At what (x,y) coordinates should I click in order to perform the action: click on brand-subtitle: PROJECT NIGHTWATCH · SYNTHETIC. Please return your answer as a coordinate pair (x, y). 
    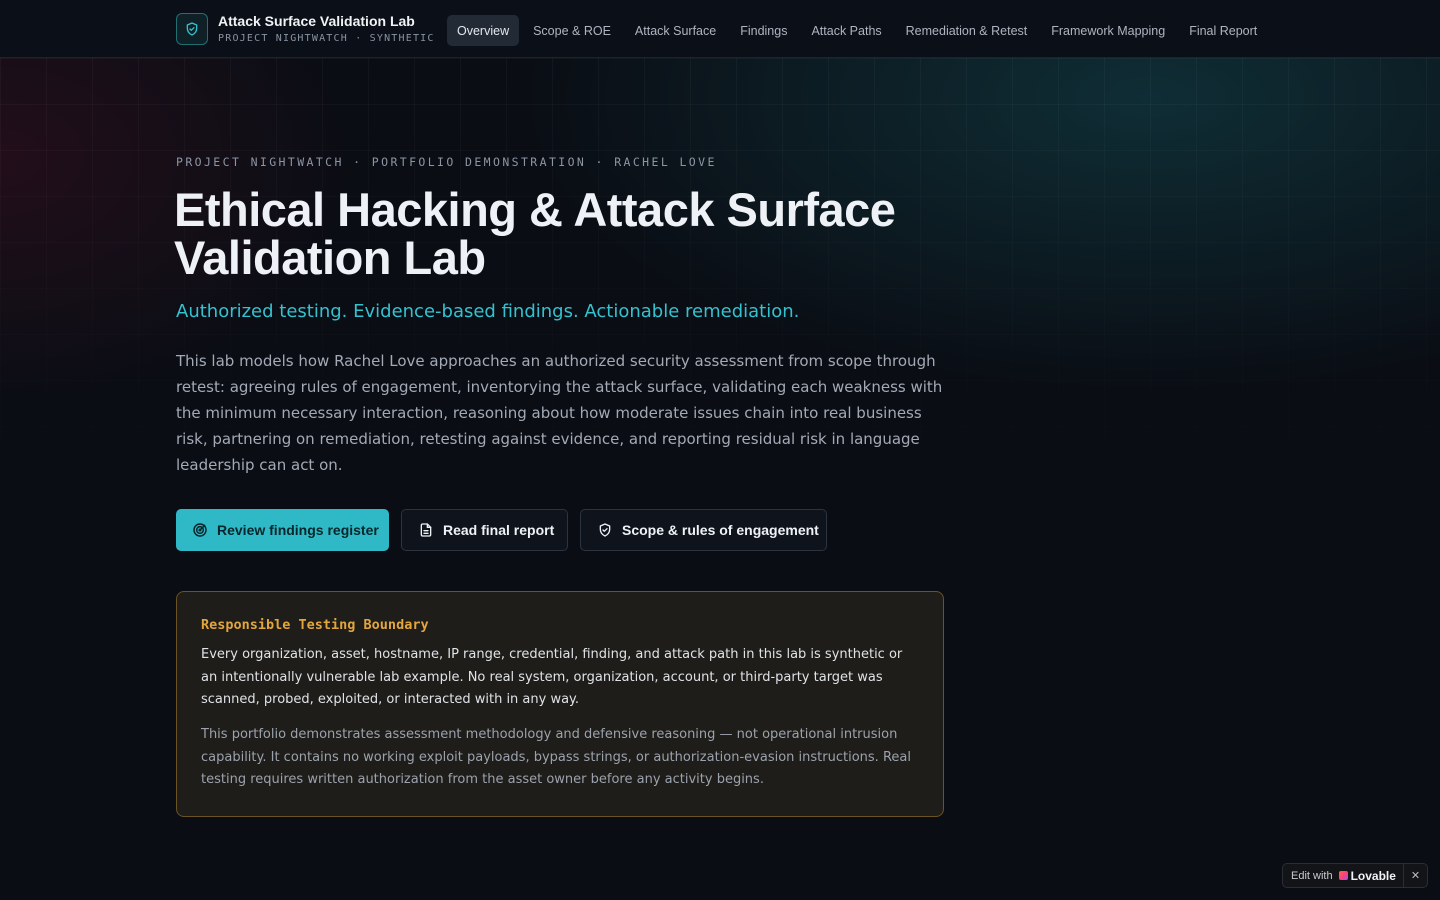
    Looking at the image, I should click on (326, 38).